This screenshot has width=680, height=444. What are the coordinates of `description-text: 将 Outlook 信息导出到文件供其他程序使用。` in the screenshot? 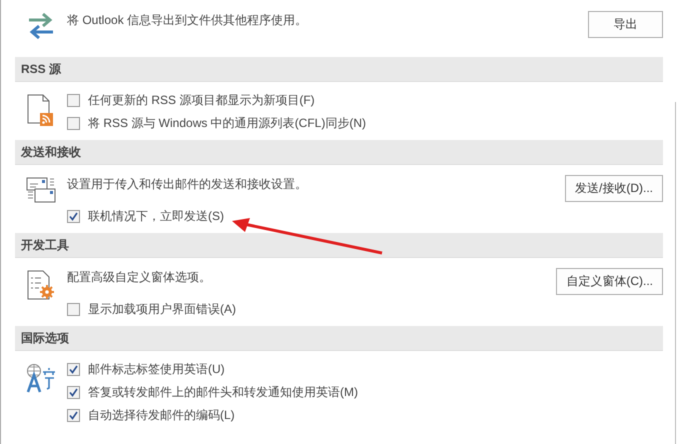 It's located at (187, 20).